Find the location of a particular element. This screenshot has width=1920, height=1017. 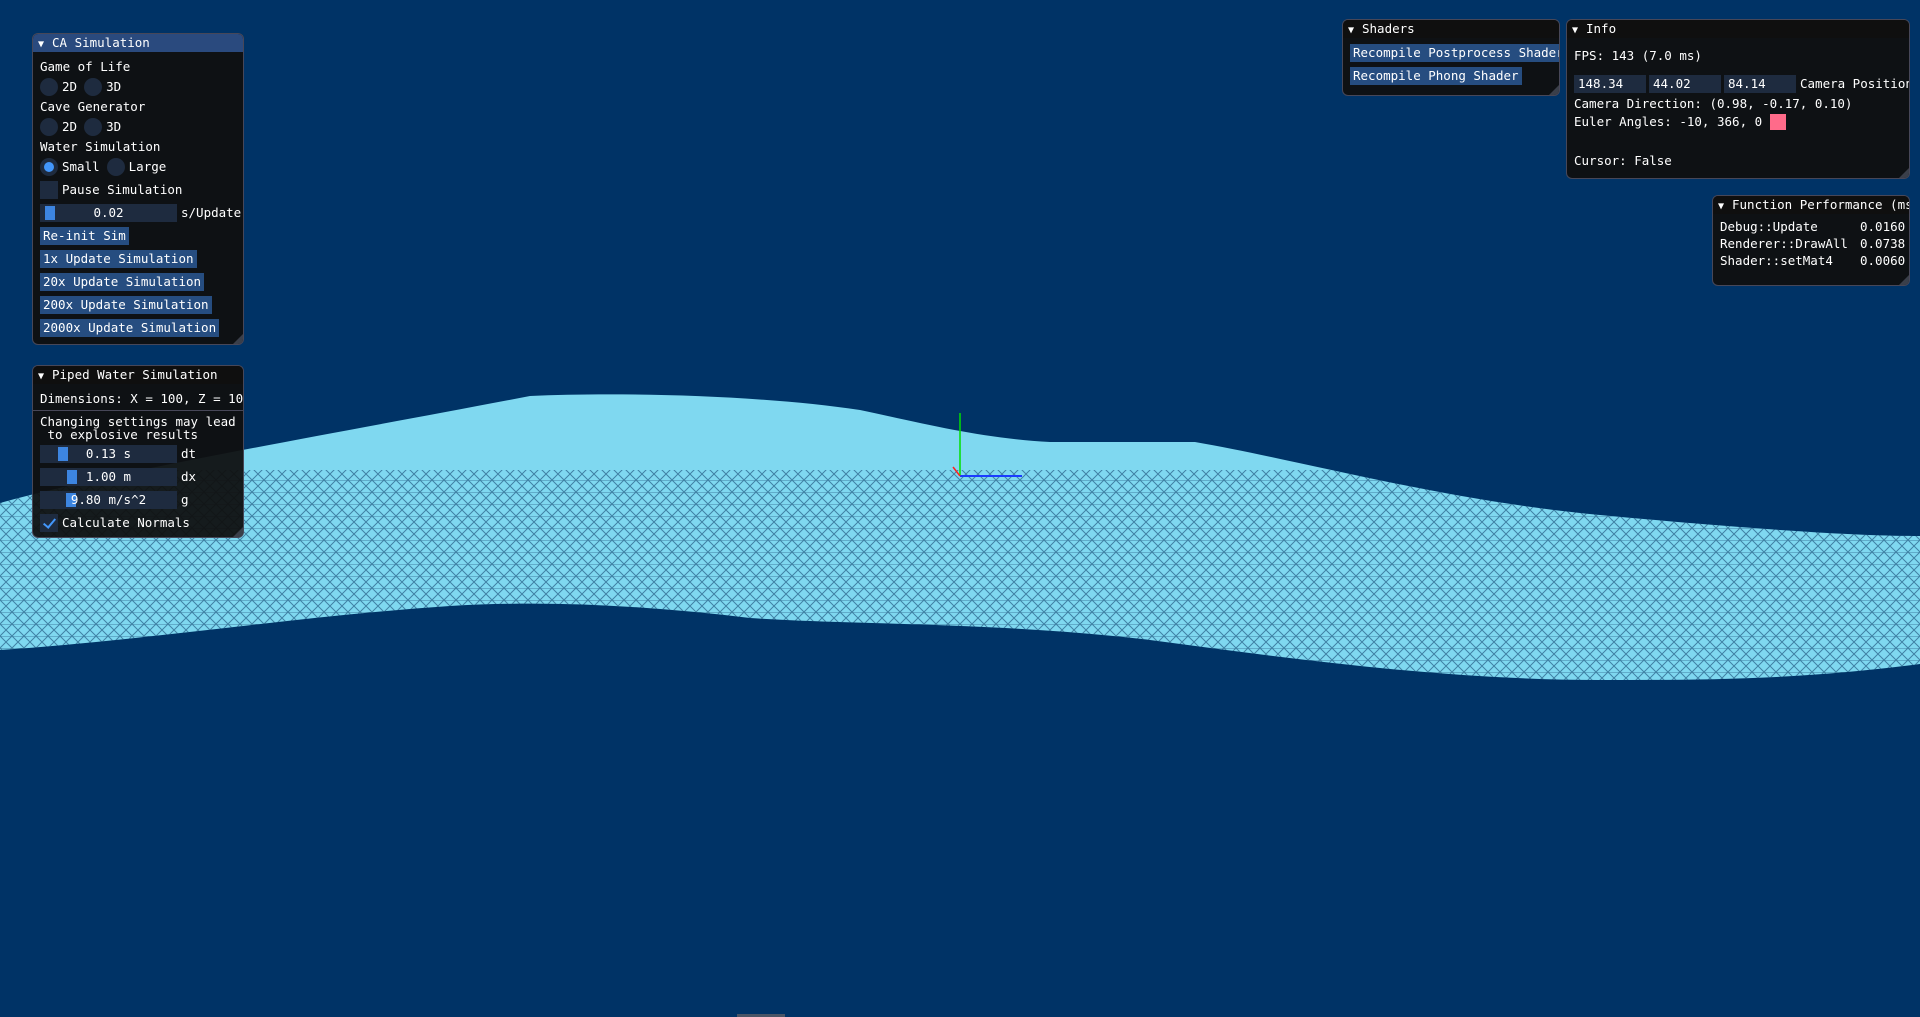

camera-position-x-field: 148.34 is located at coordinates (1610, 84).